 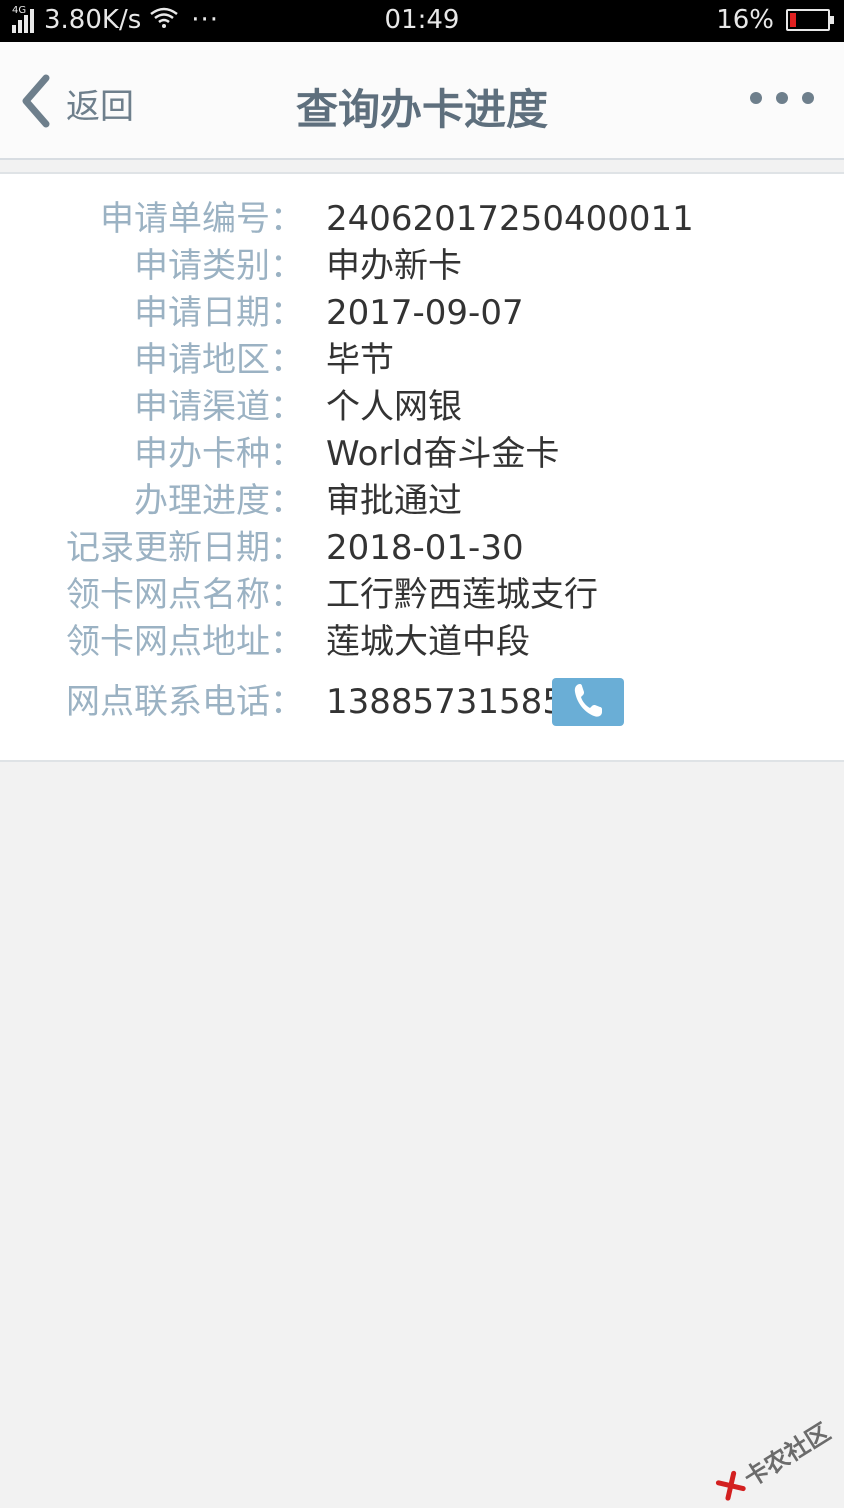 I want to click on detail-value: World奋斗金卡, so click(x=443, y=454).